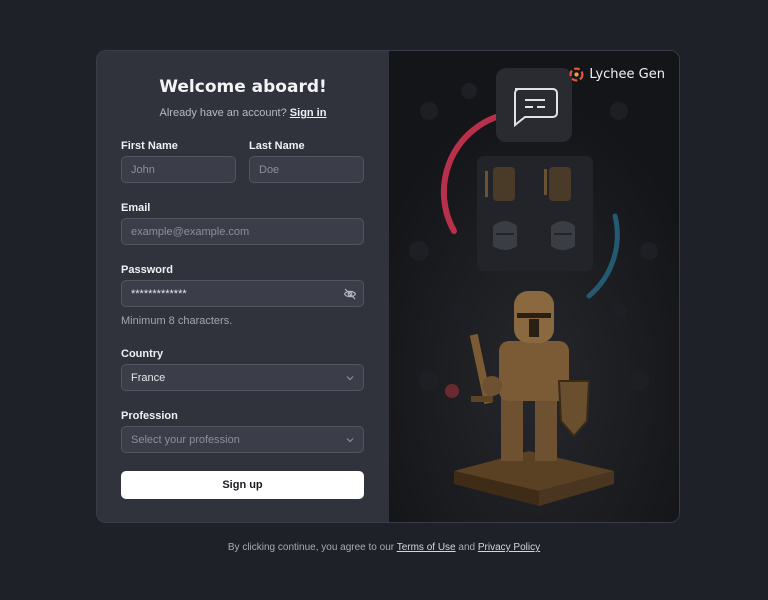  Describe the element at coordinates (627, 74) in the screenshot. I see `brand-name: Lychee Gen` at that location.